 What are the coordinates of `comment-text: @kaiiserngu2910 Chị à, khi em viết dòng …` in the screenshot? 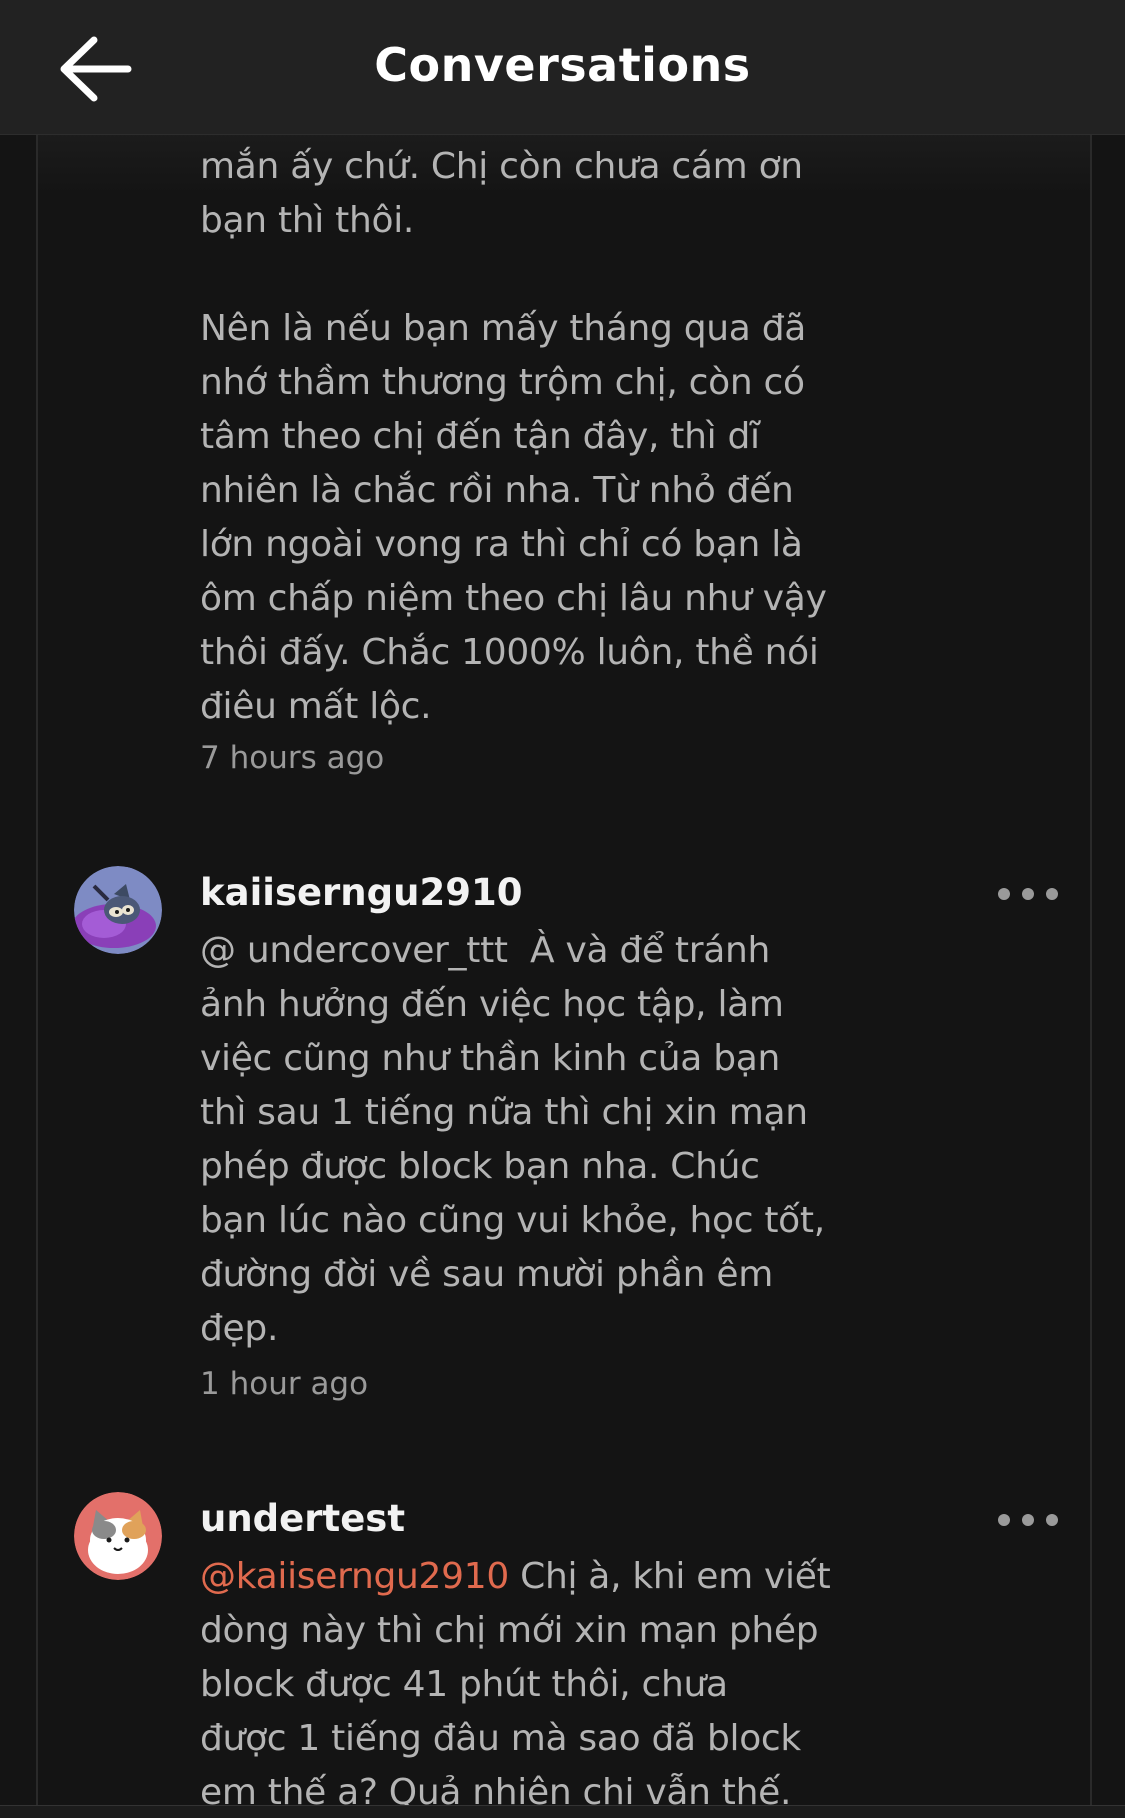 It's located at (530, 1683).